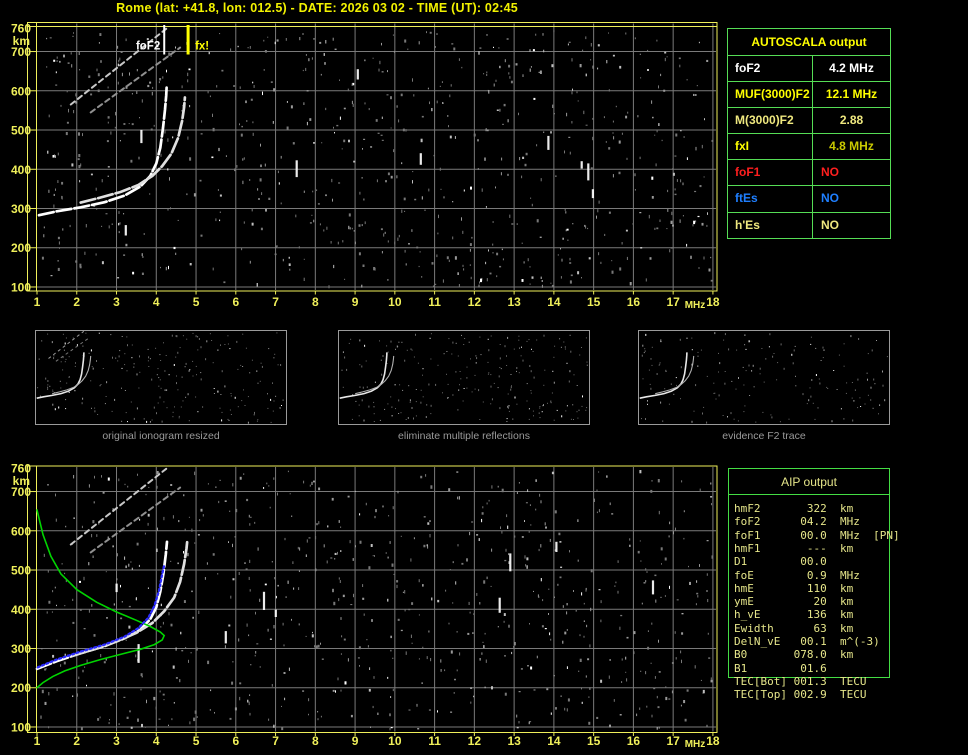  Describe the element at coordinates (196, 741) in the screenshot. I see `svg-text: 5` at that location.